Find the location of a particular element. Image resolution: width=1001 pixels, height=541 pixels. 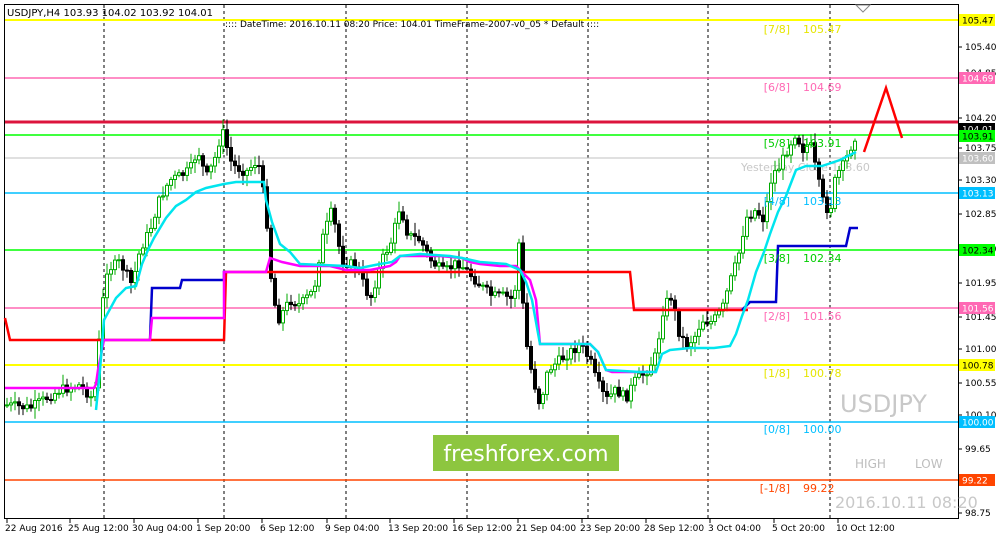

time-tick-label: 23 Sep 20:00 is located at coordinates (610, 529).